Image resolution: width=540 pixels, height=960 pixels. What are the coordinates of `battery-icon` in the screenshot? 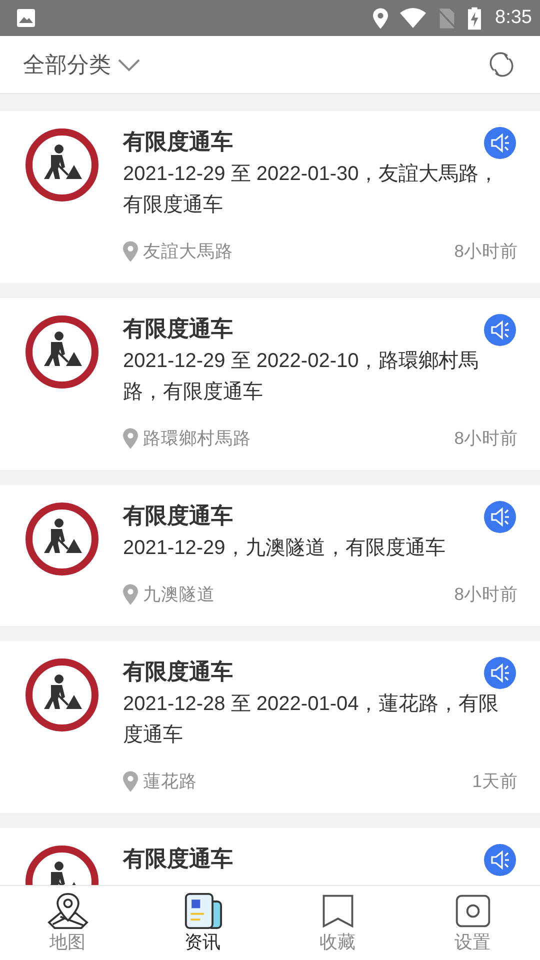 It's located at (475, 18).